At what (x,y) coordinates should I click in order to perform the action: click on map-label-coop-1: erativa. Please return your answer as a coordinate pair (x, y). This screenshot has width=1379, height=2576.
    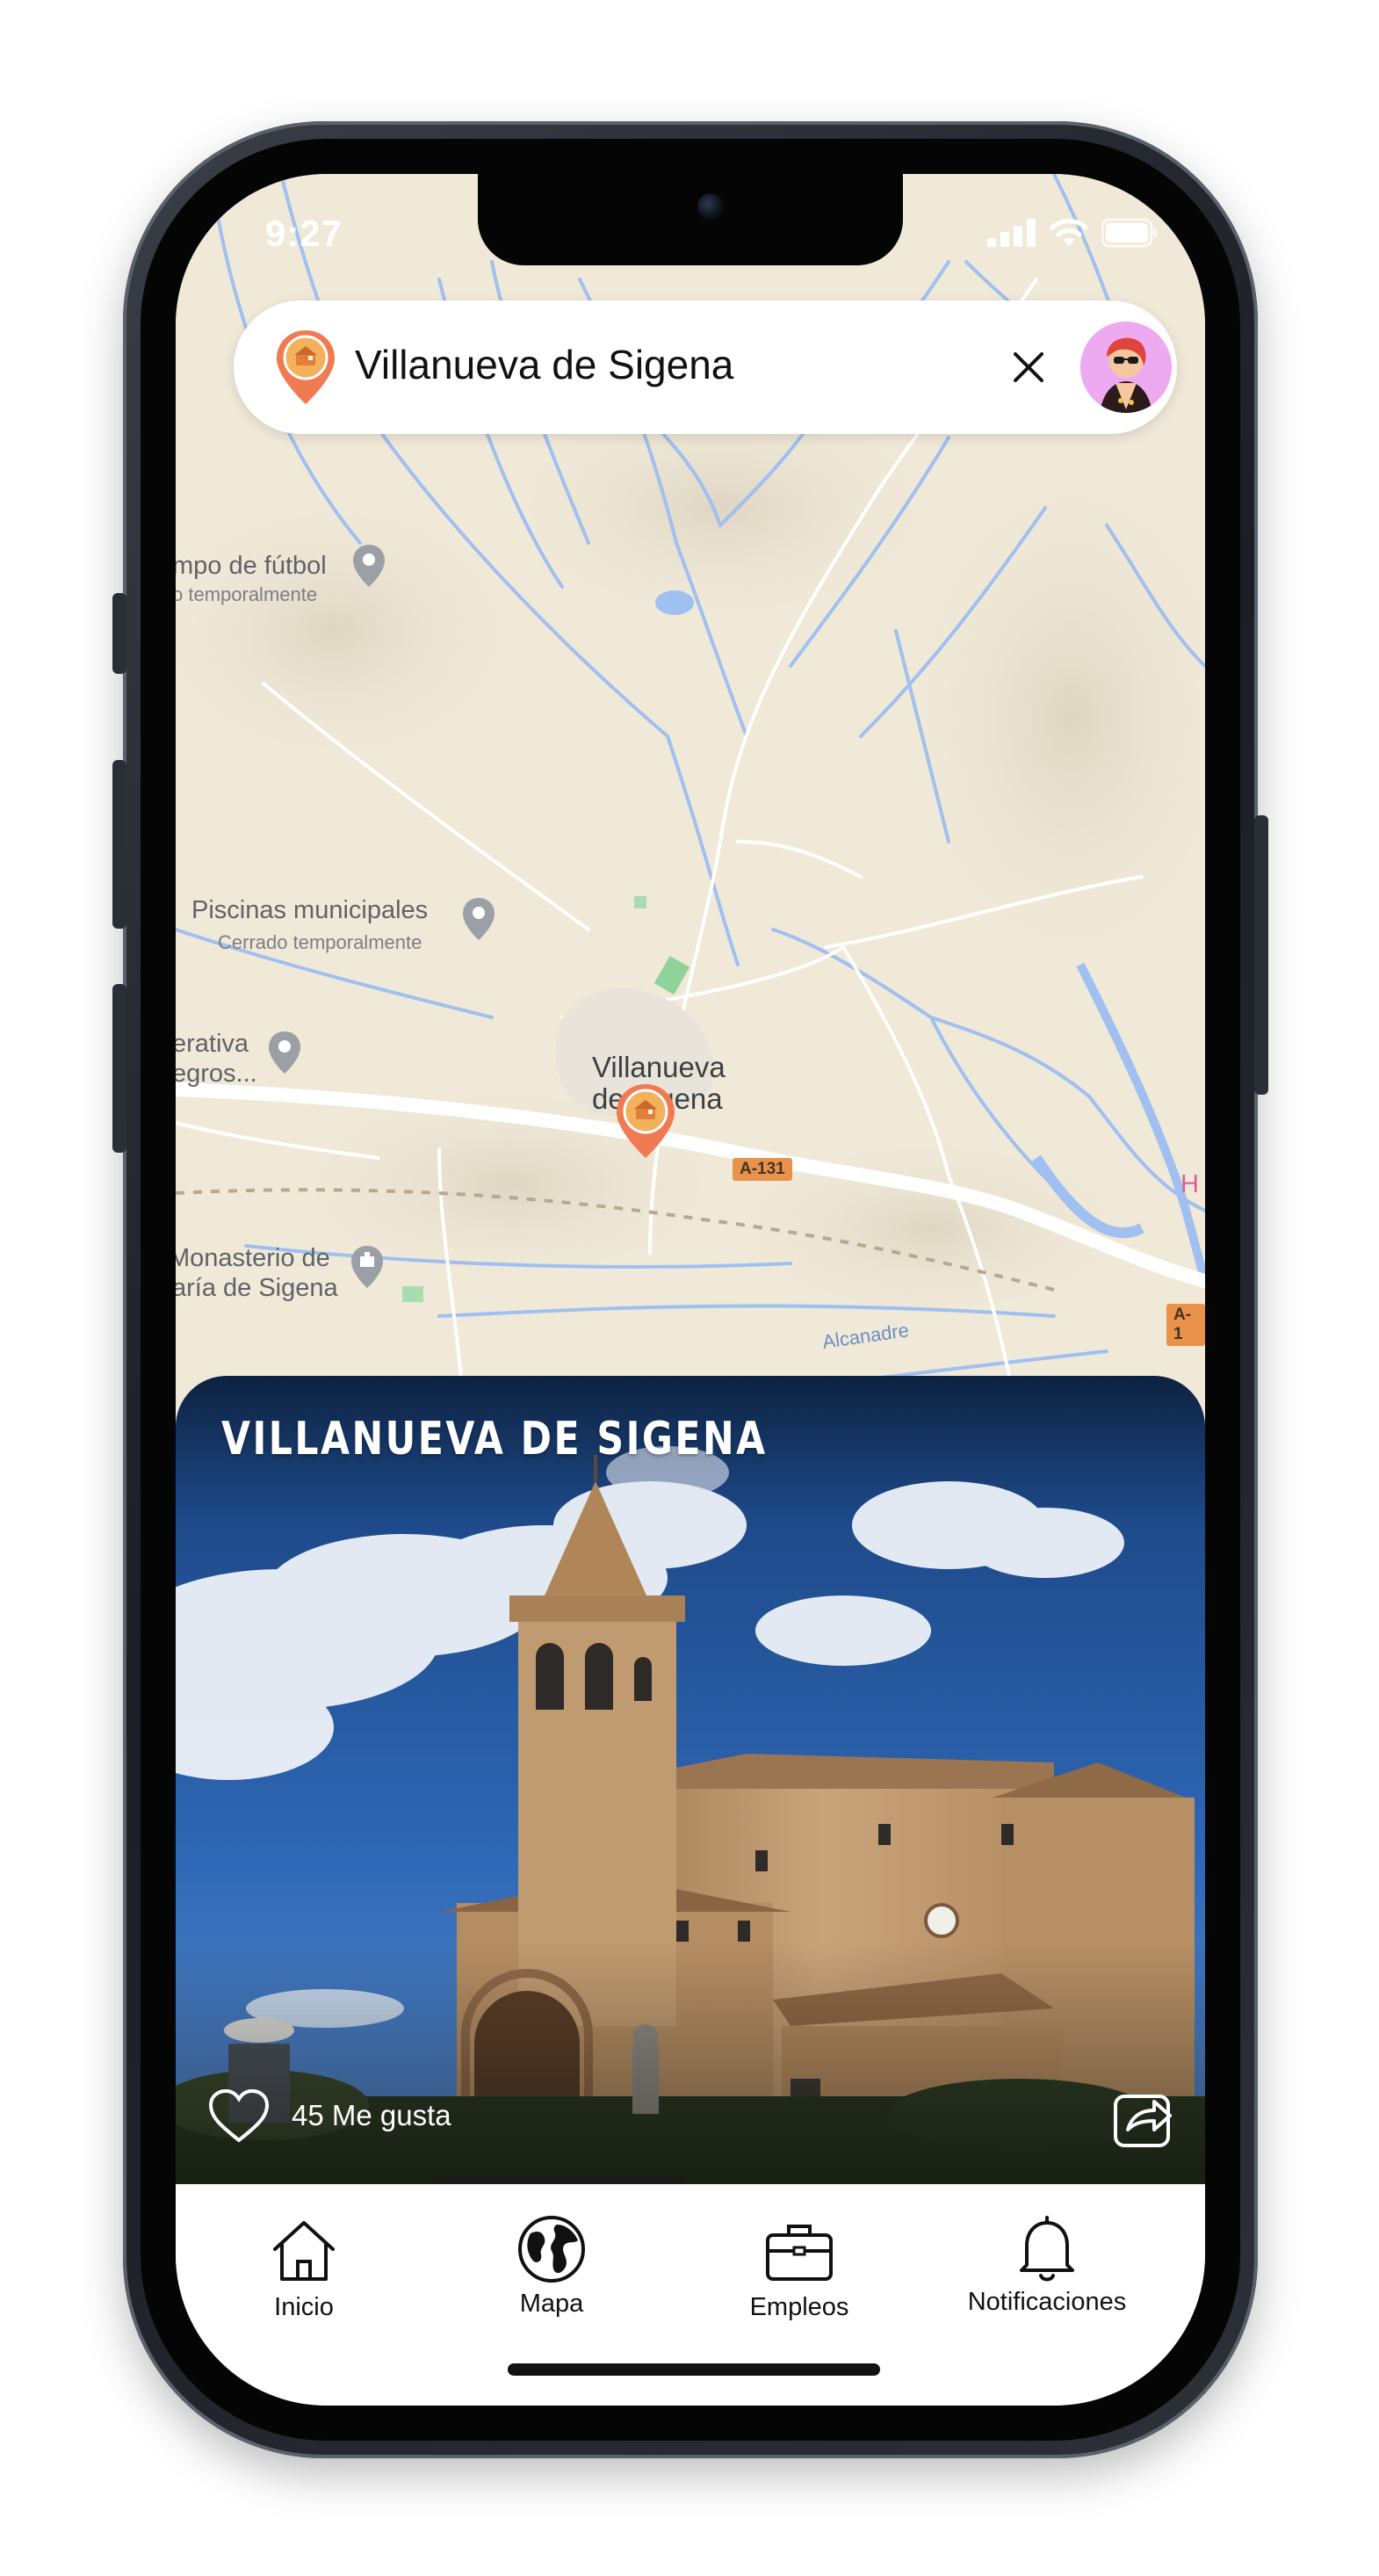
    Looking at the image, I should click on (213, 1044).